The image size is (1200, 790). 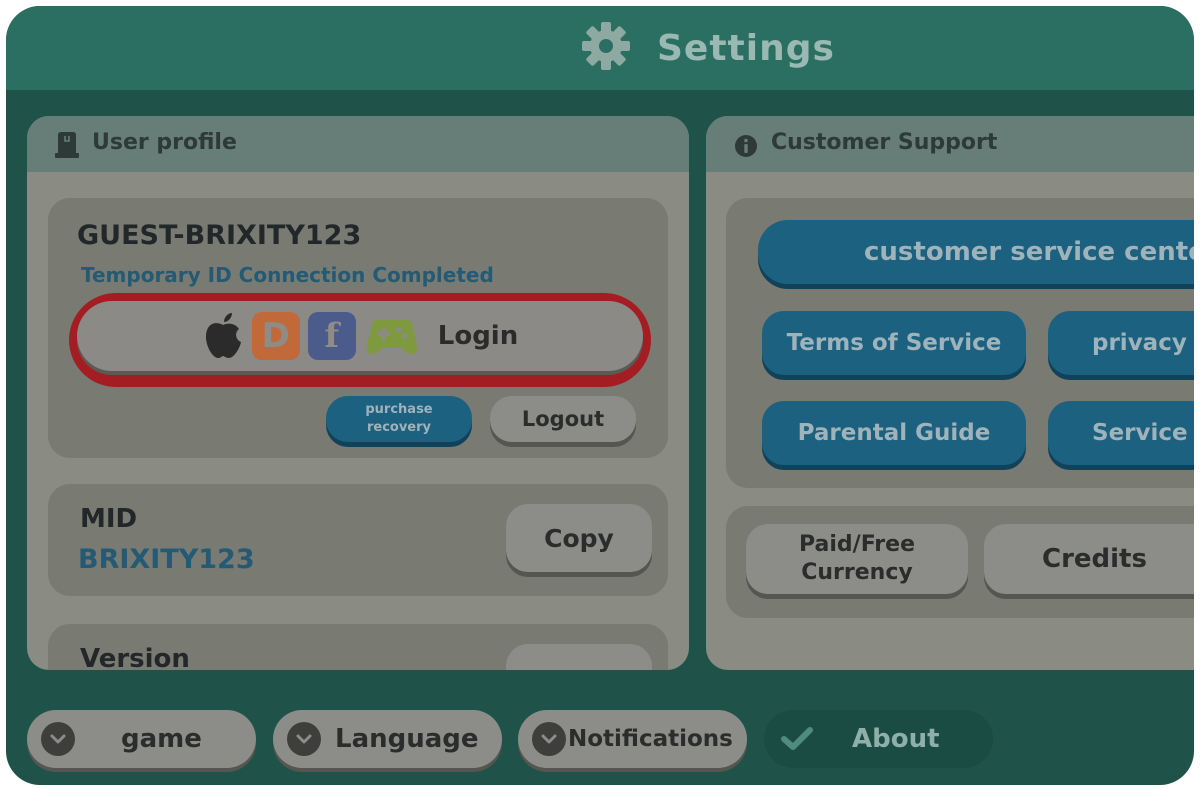 I want to click on profile-icon, so click(x=67, y=147).